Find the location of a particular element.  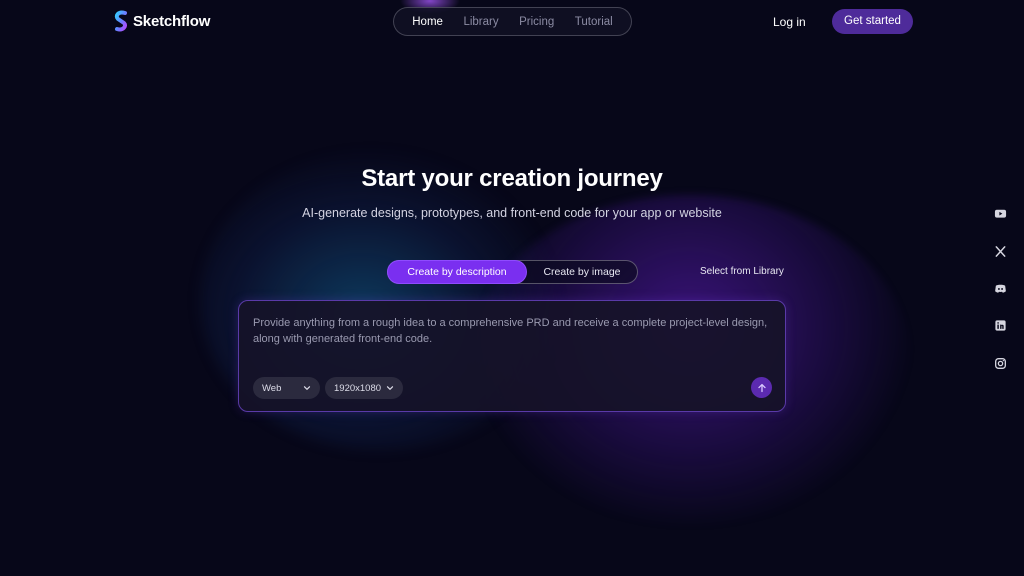

submit-button is located at coordinates (761, 387).